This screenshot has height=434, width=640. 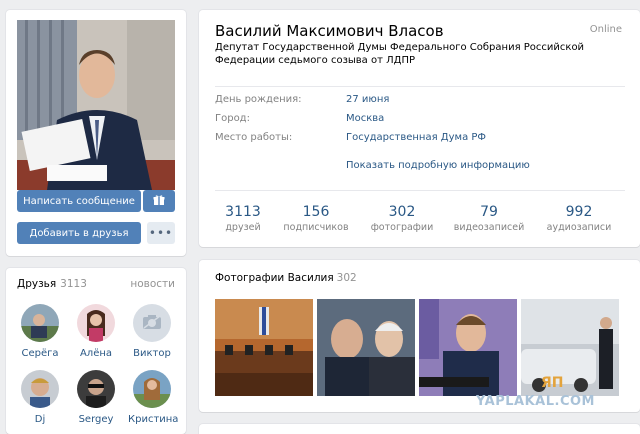 What do you see at coordinates (316, 212) in the screenshot?
I see `counter-value: 156` at bounding box center [316, 212].